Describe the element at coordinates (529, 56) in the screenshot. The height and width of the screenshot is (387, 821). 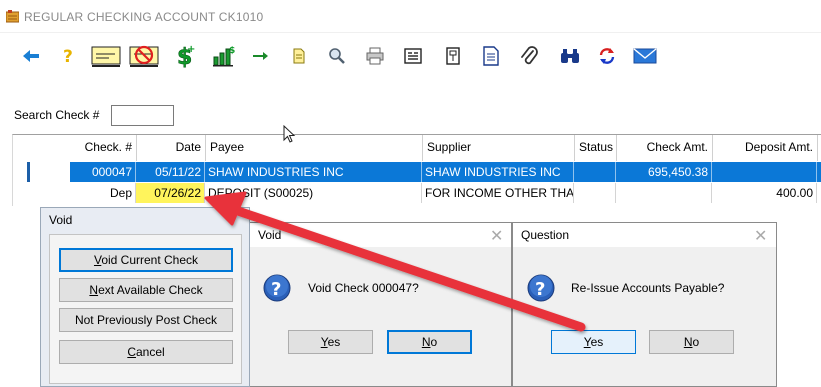
I see `attach-icon` at that location.